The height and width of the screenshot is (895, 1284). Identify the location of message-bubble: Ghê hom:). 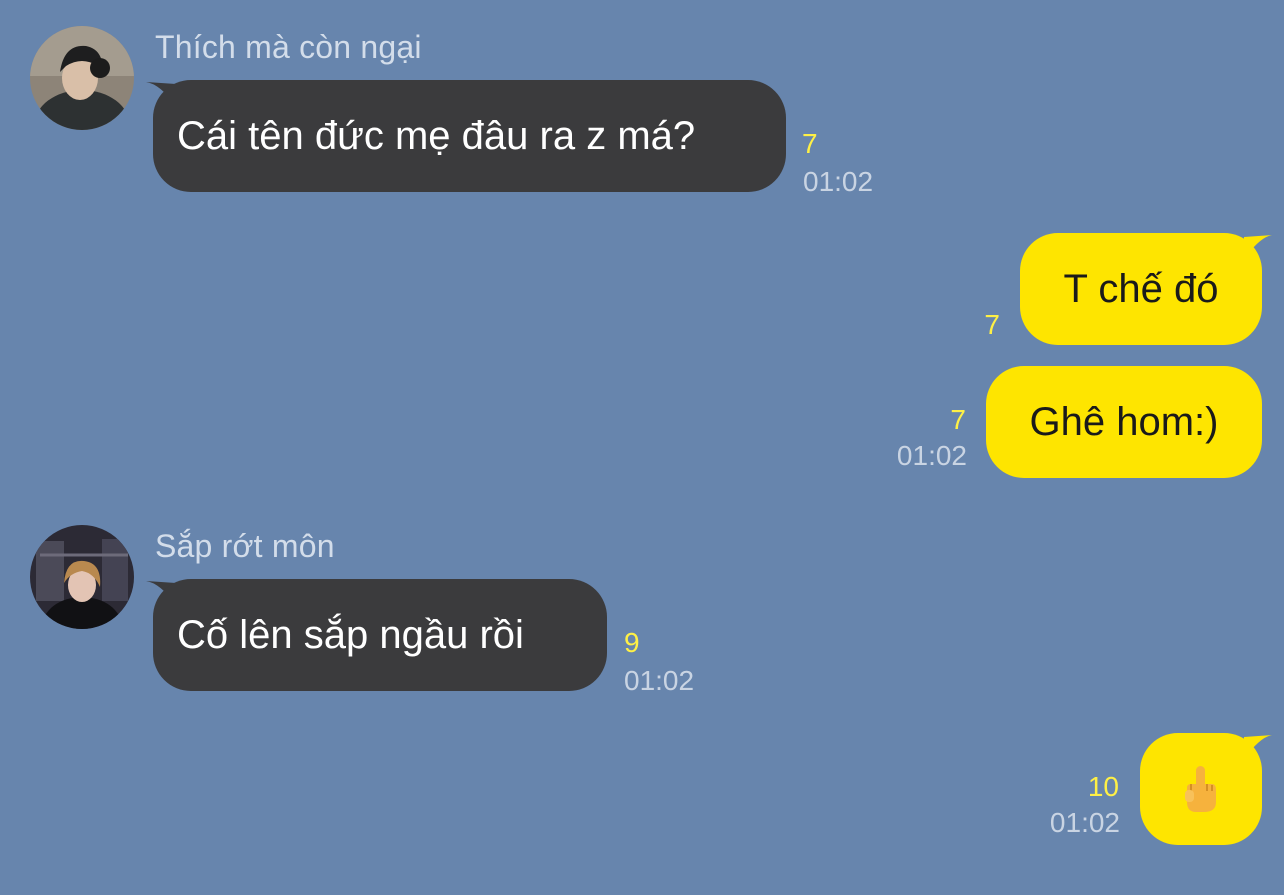
(1124, 422).